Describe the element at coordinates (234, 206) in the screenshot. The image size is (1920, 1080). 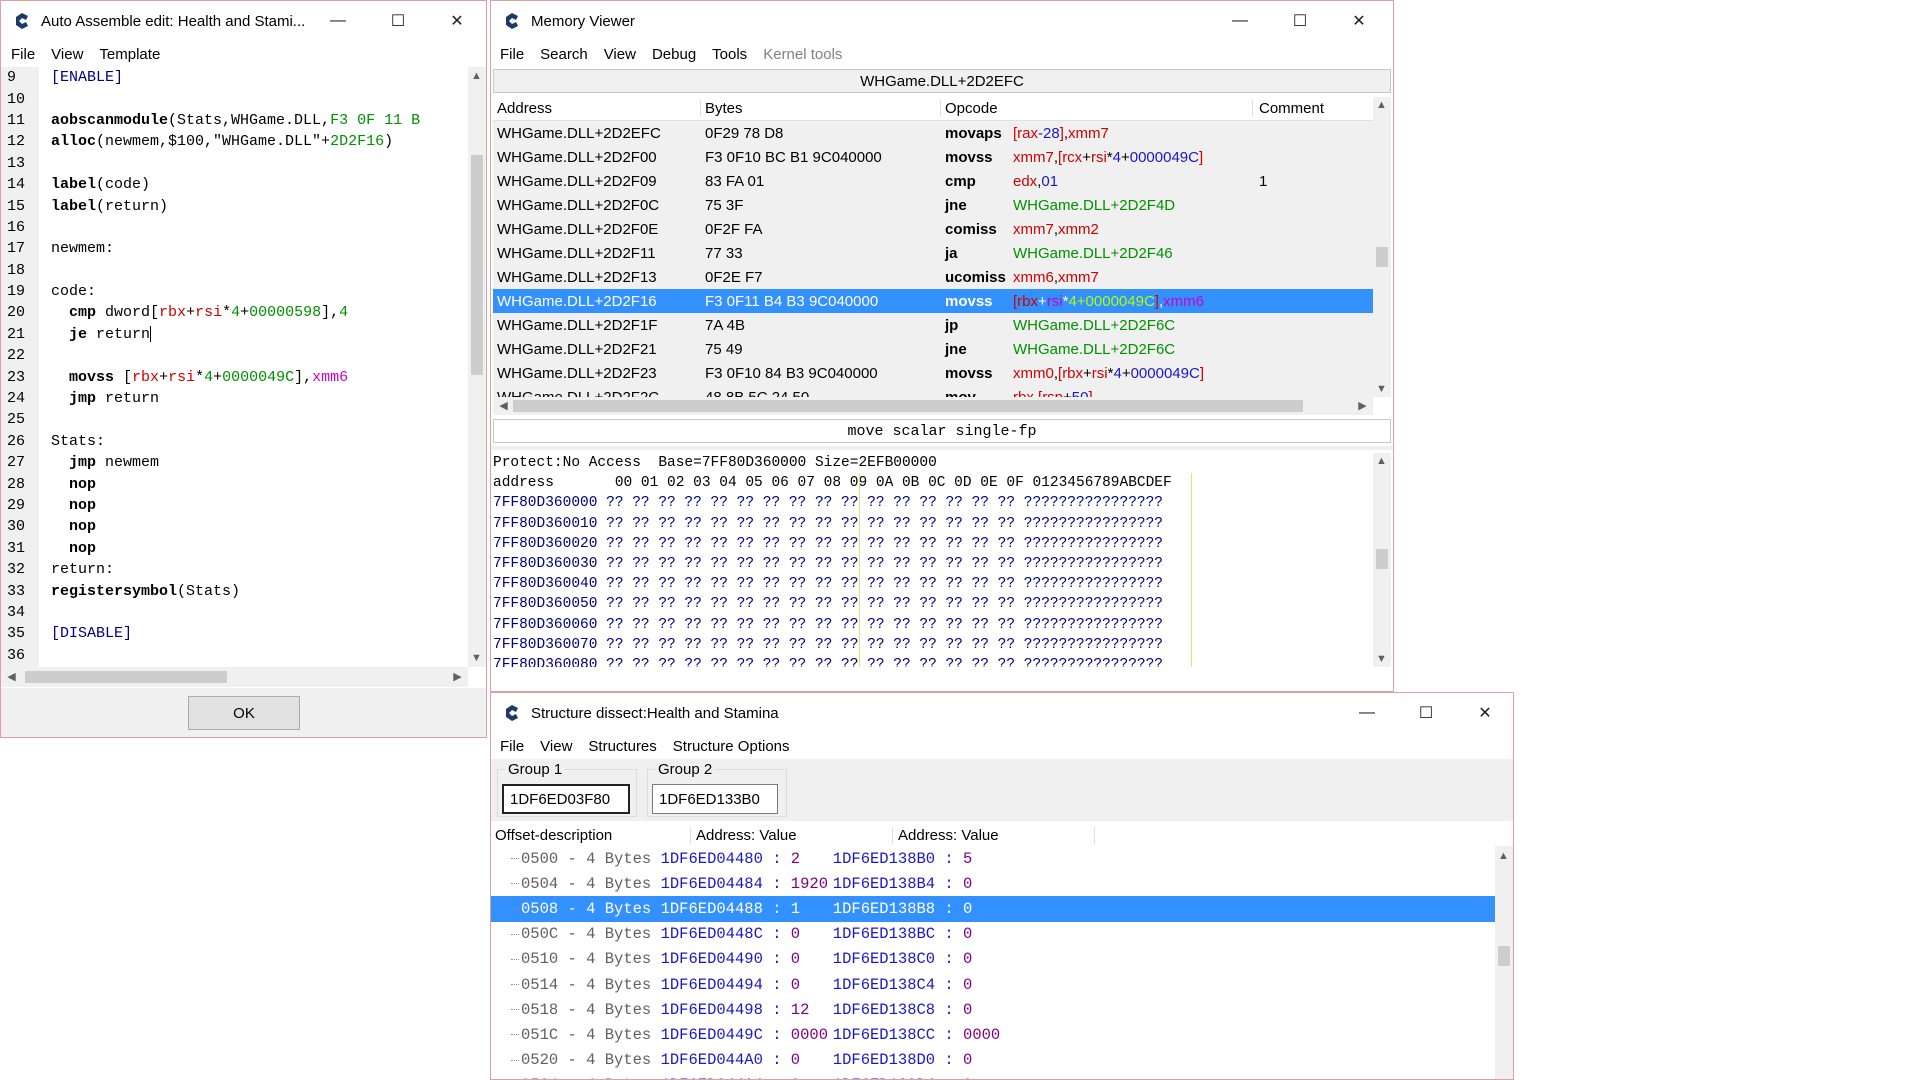
I see `code-line: 15 label(return)` at that location.